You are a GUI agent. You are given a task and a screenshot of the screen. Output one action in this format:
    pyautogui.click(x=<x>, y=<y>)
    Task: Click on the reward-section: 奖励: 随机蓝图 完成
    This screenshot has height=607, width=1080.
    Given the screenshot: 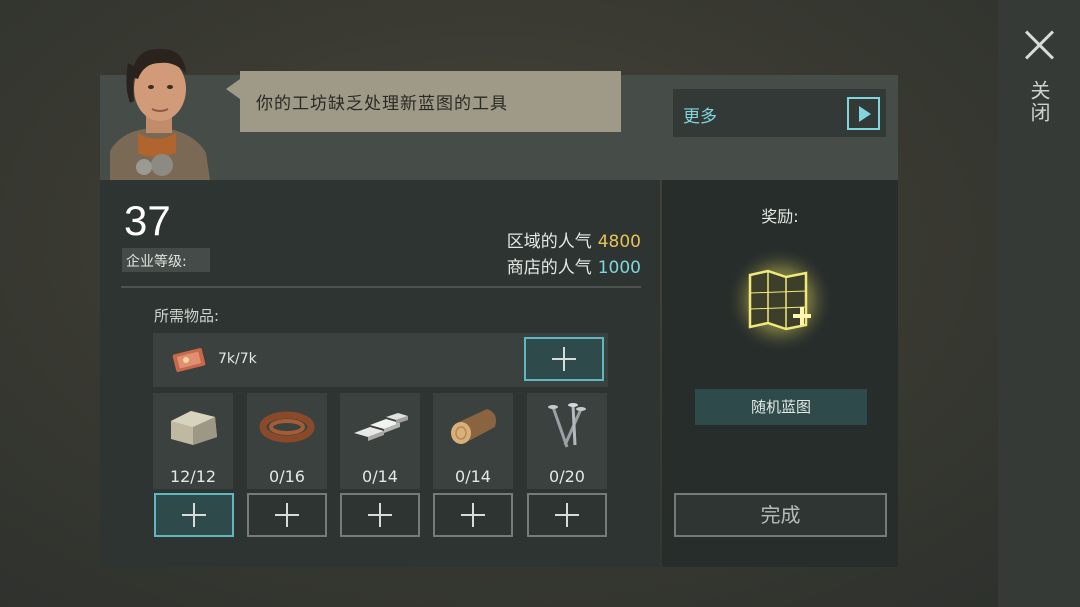 What is the action you would take?
    pyautogui.click(x=780, y=373)
    